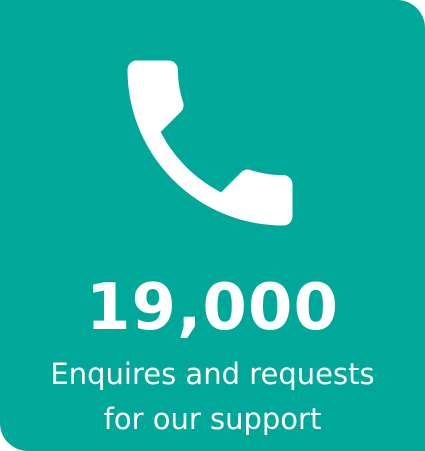 Image resolution: width=425 pixels, height=451 pixels. What do you see at coordinates (212, 308) in the screenshot?
I see `stat-number: 19,000` at bounding box center [212, 308].